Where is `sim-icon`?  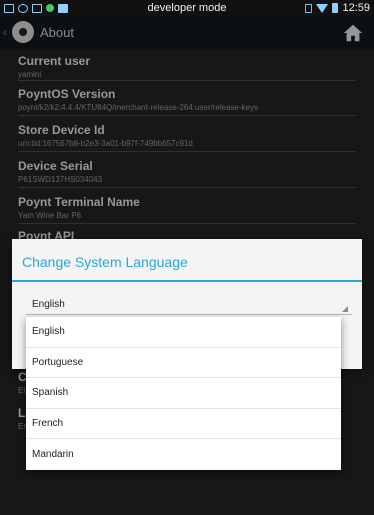
sim-icon is located at coordinates (309, 8).